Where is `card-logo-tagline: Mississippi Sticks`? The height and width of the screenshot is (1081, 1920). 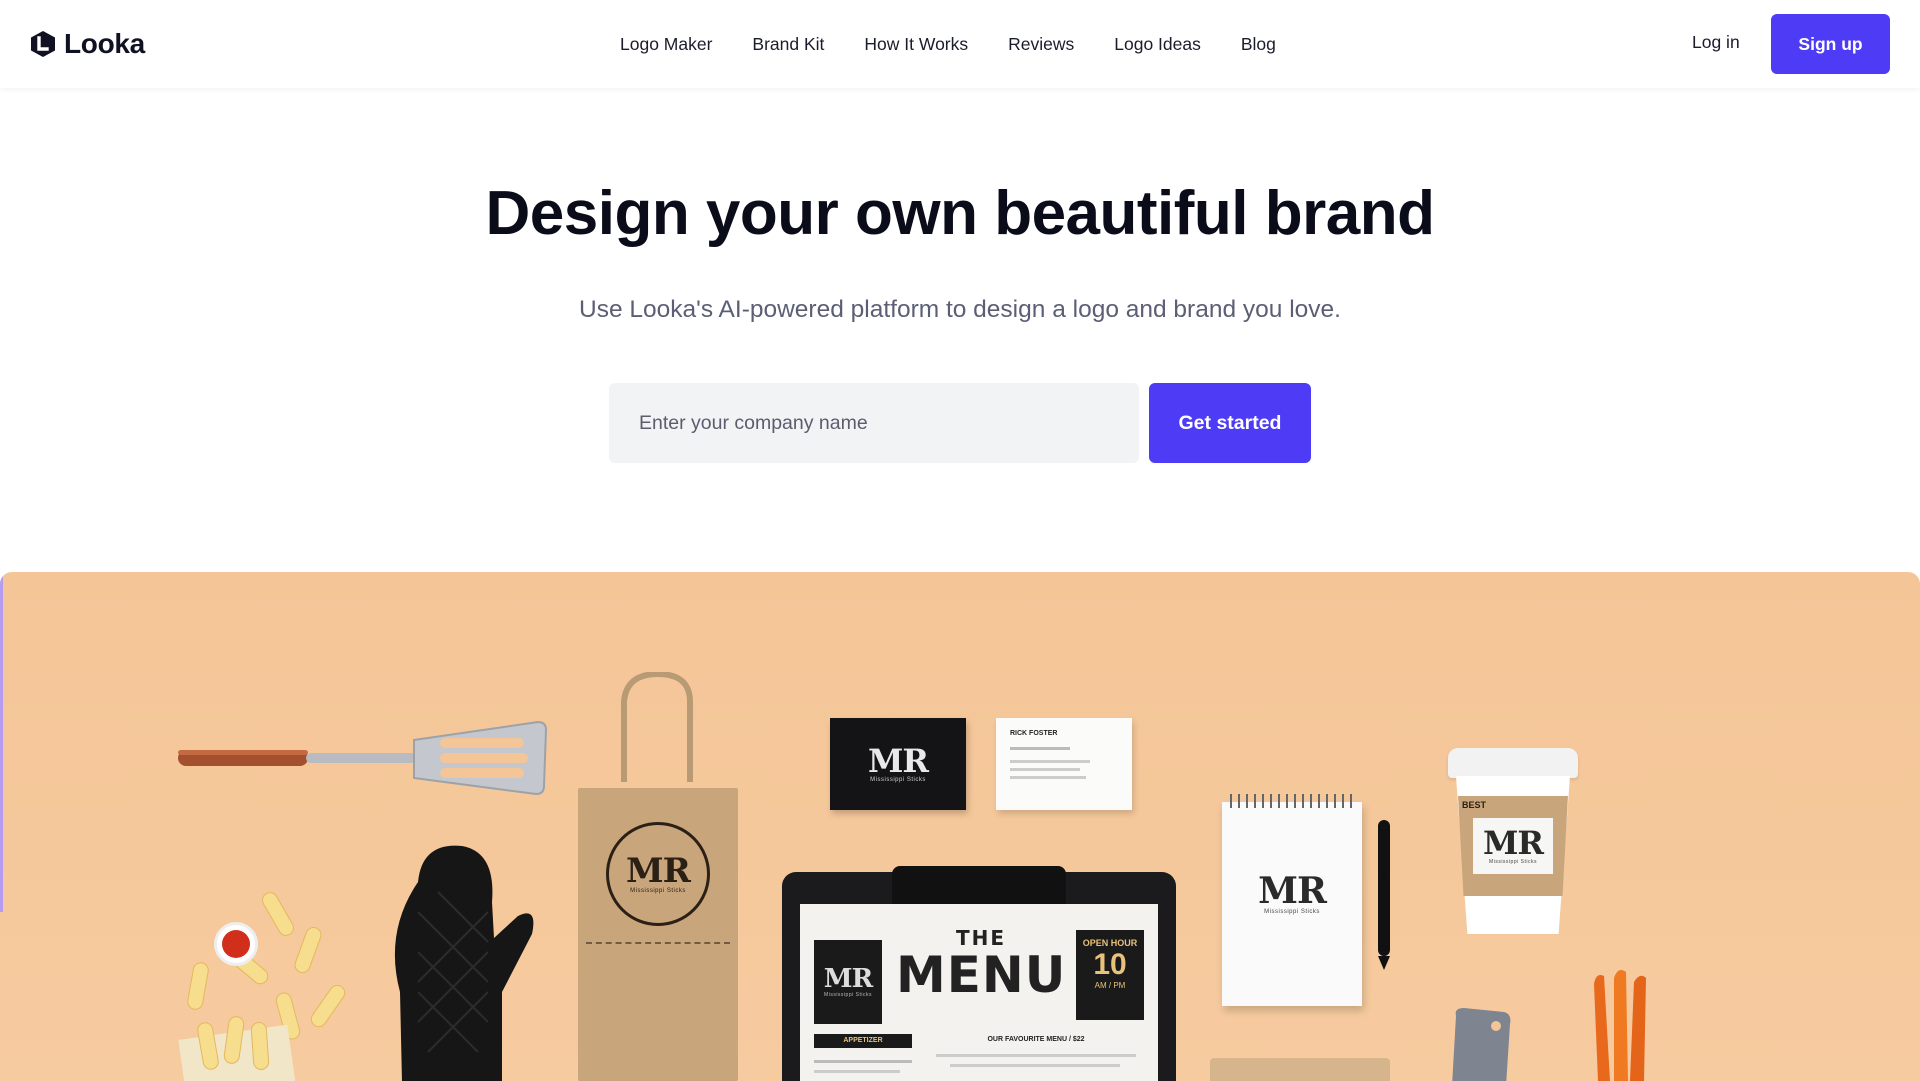
card-logo-tagline: Mississippi Sticks is located at coordinates (898, 780).